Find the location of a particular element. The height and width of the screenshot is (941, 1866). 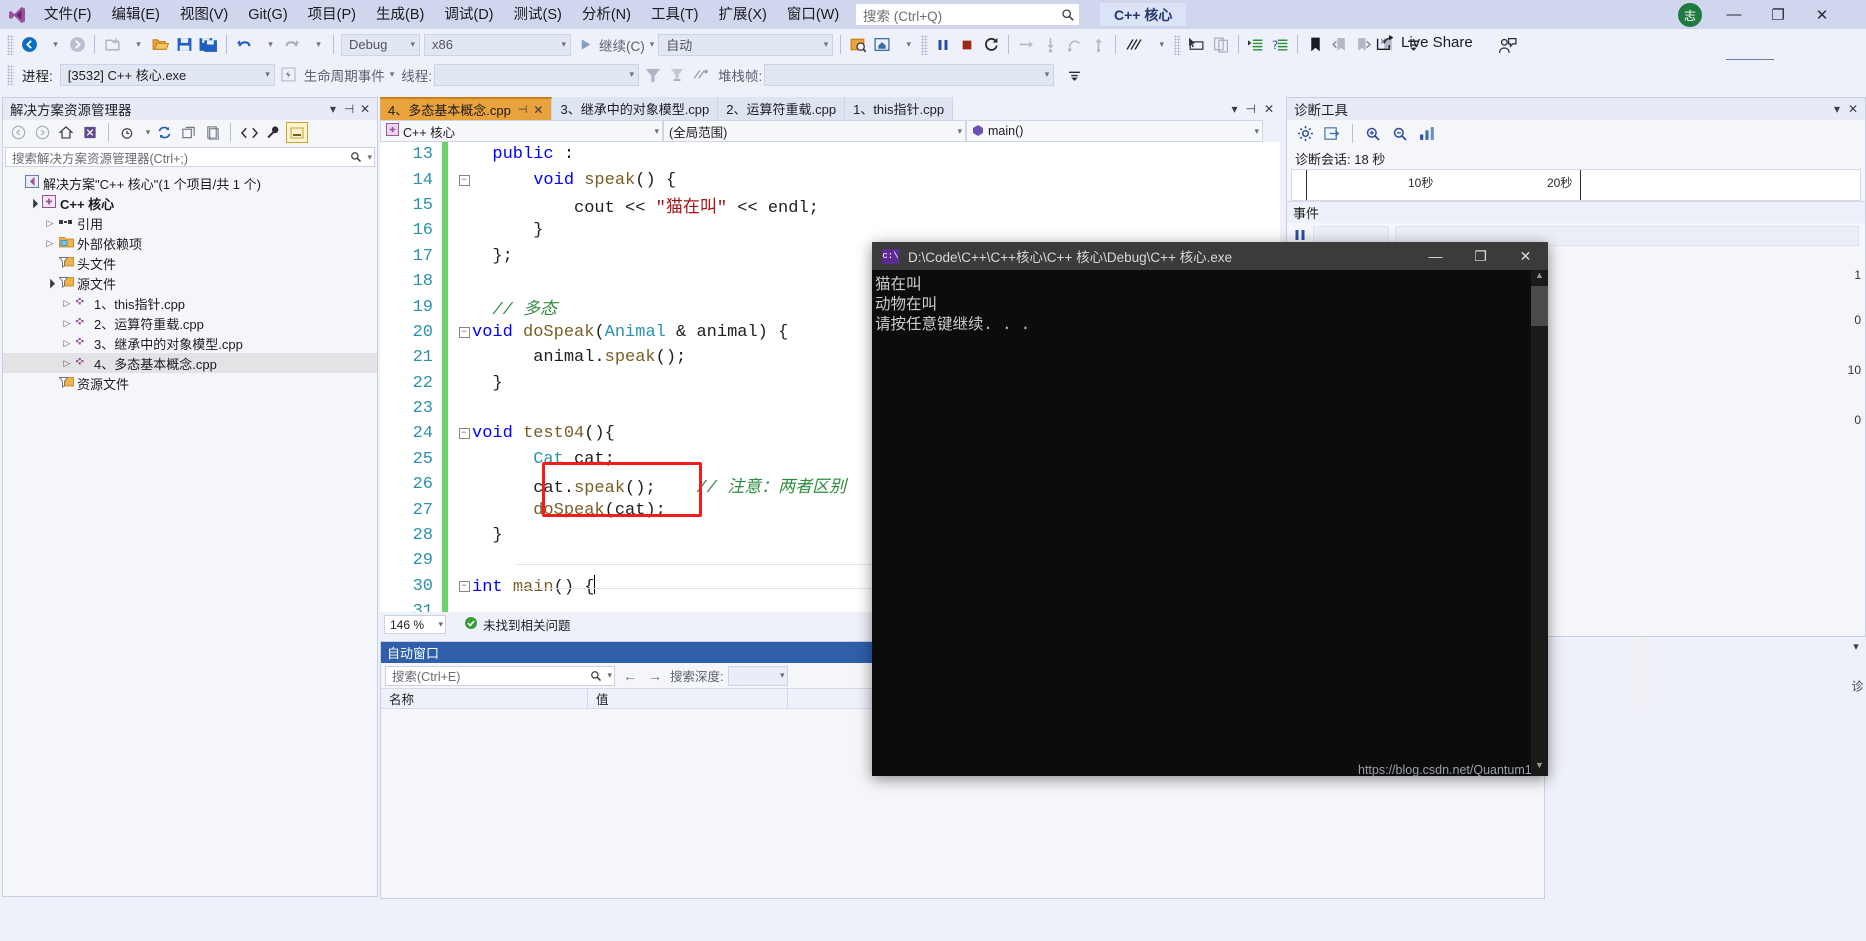

hot-reload-icon is located at coordinates (1134, 45).